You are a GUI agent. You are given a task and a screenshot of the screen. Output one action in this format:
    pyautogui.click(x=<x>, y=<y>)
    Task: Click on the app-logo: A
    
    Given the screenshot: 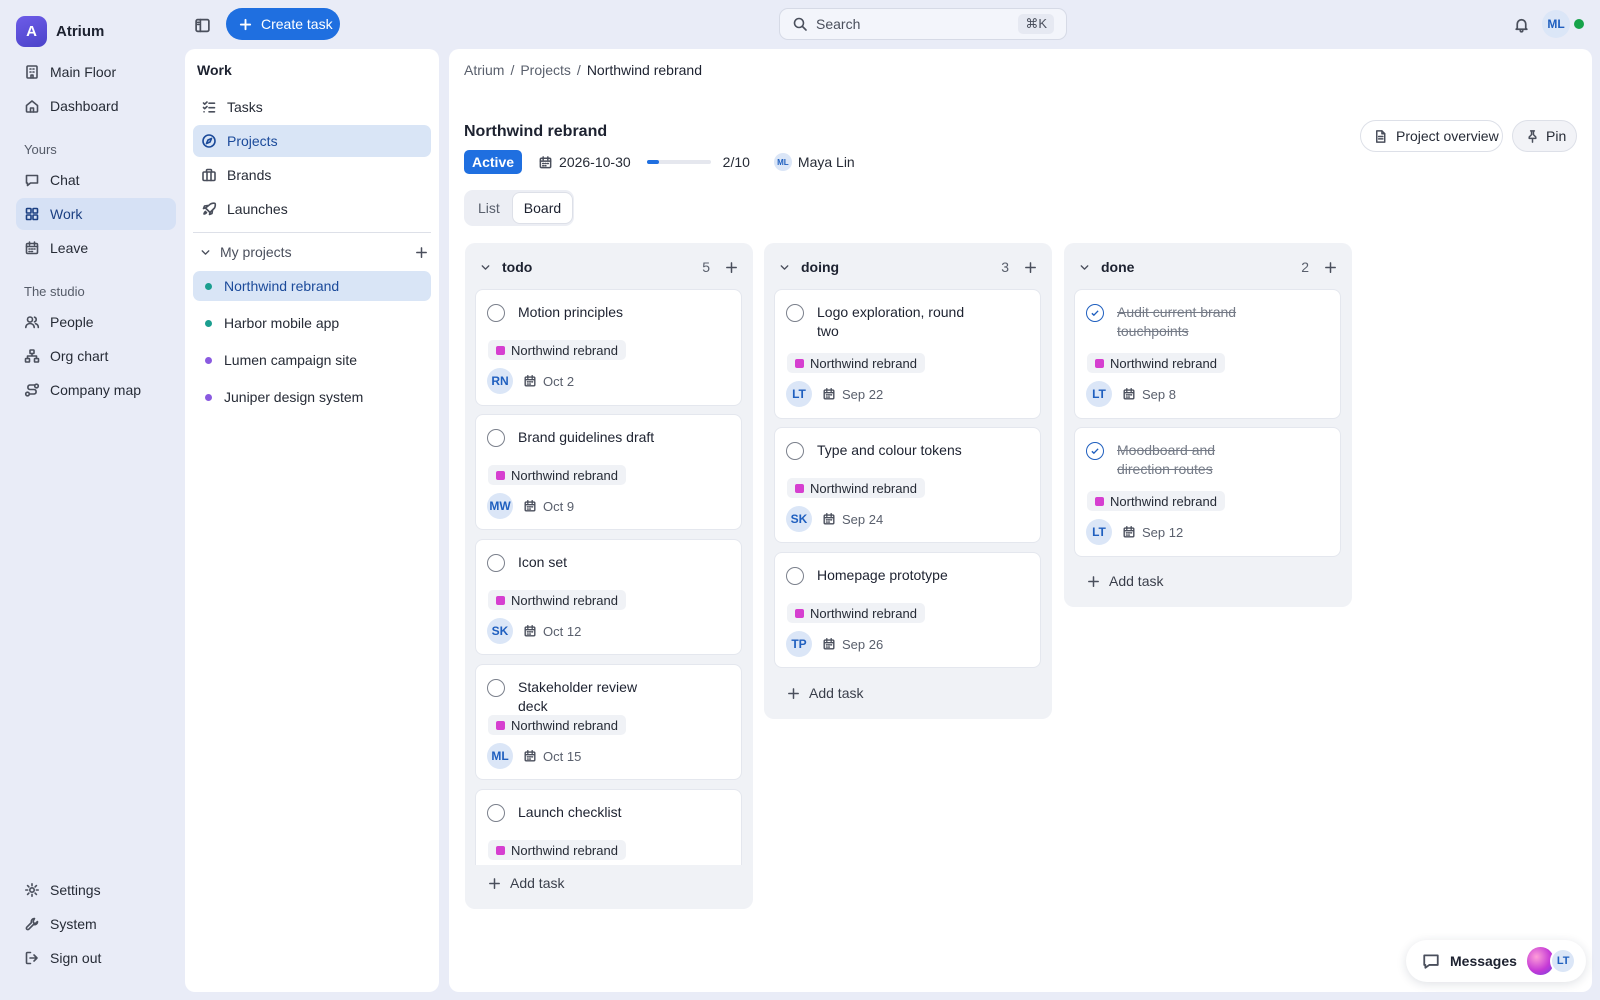 What is the action you would take?
    pyautogui.click(x=31, y=31)
    